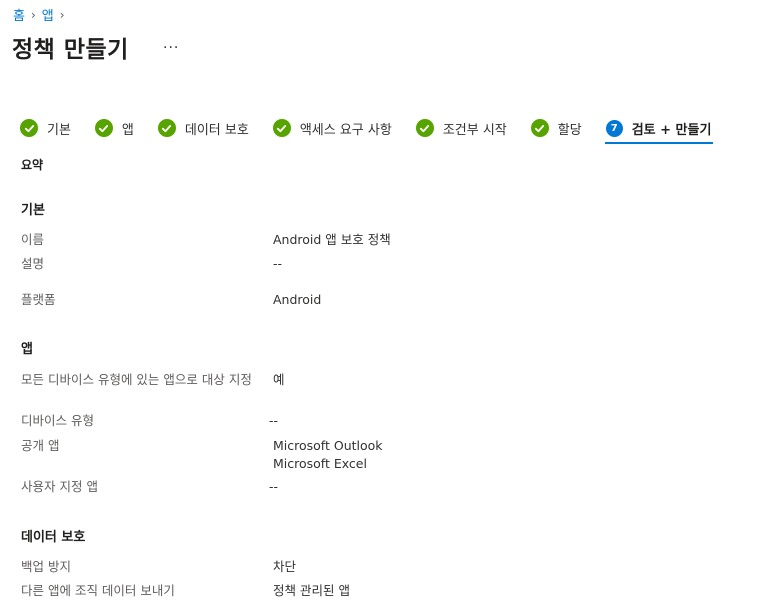  Describe the element at coordinates (32, 165) in the screenshot. I see `summary-heading: 요약` at that location.